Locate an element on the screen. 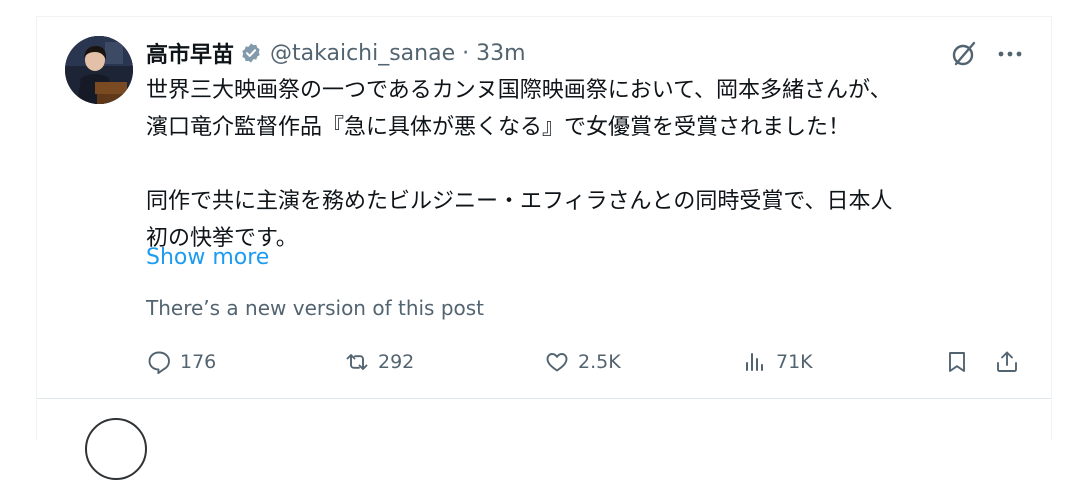  reply-icon is located at coordinates (159, 363).